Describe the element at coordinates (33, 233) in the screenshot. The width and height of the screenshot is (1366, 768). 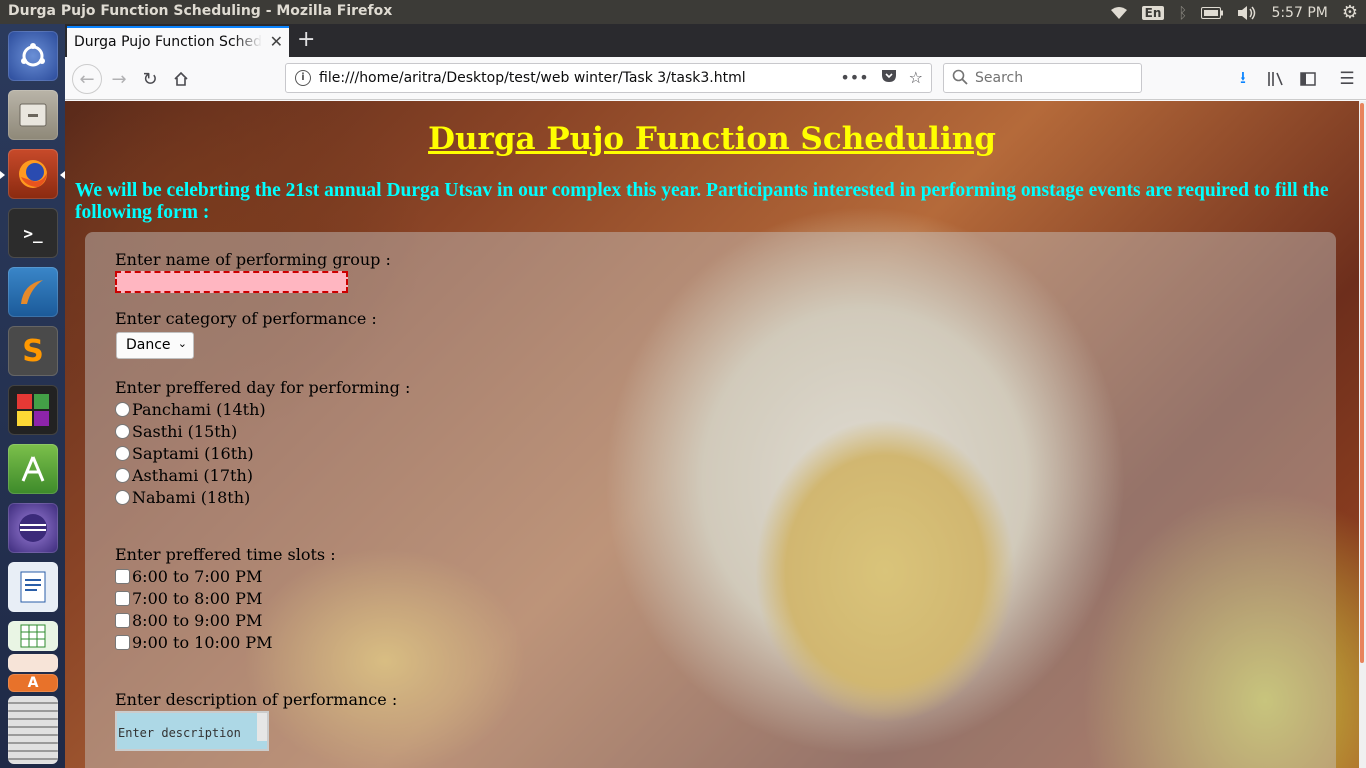
I see `terminal-icon: >_` at that location.